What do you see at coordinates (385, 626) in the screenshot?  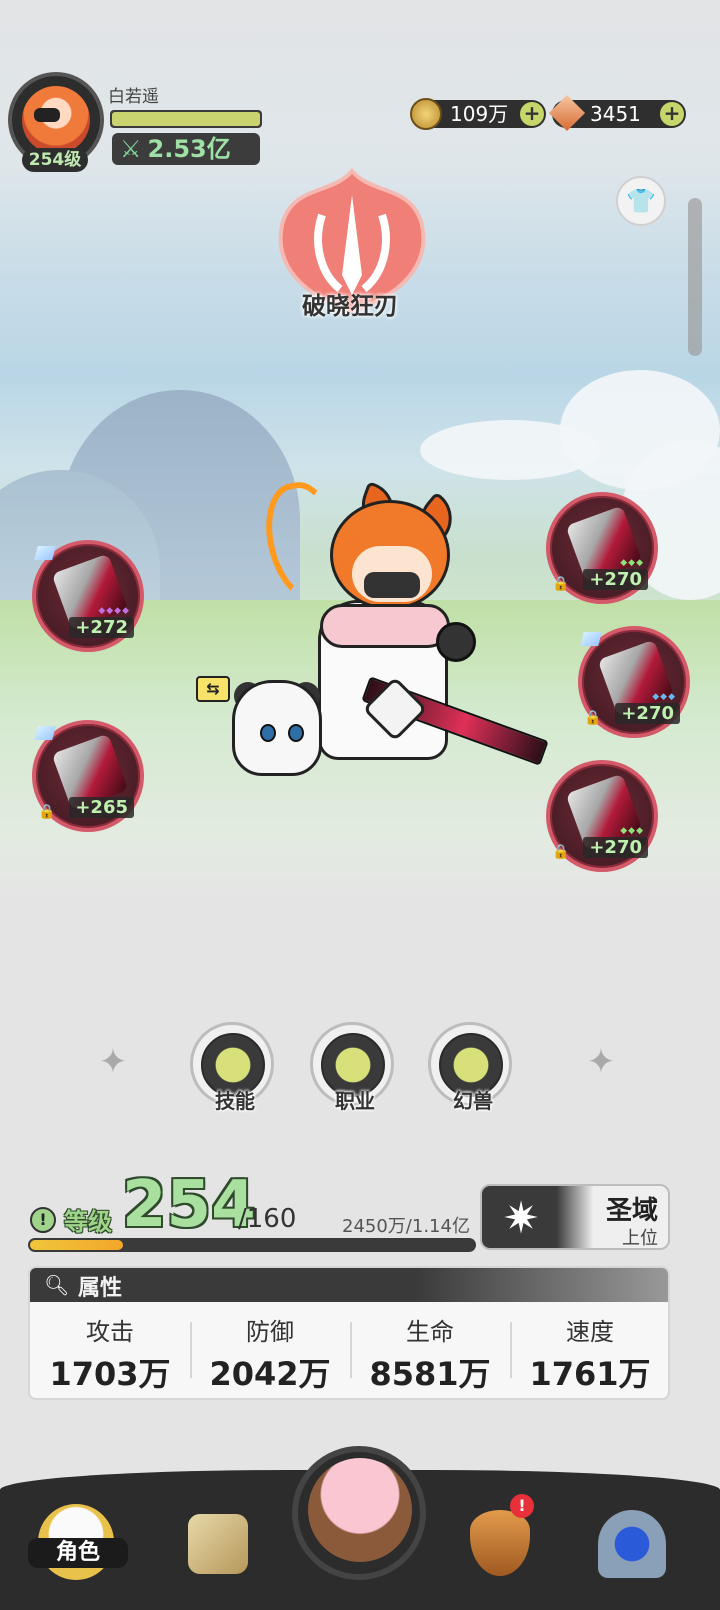 I see `character-scarf` at bounding box center [385, 626].